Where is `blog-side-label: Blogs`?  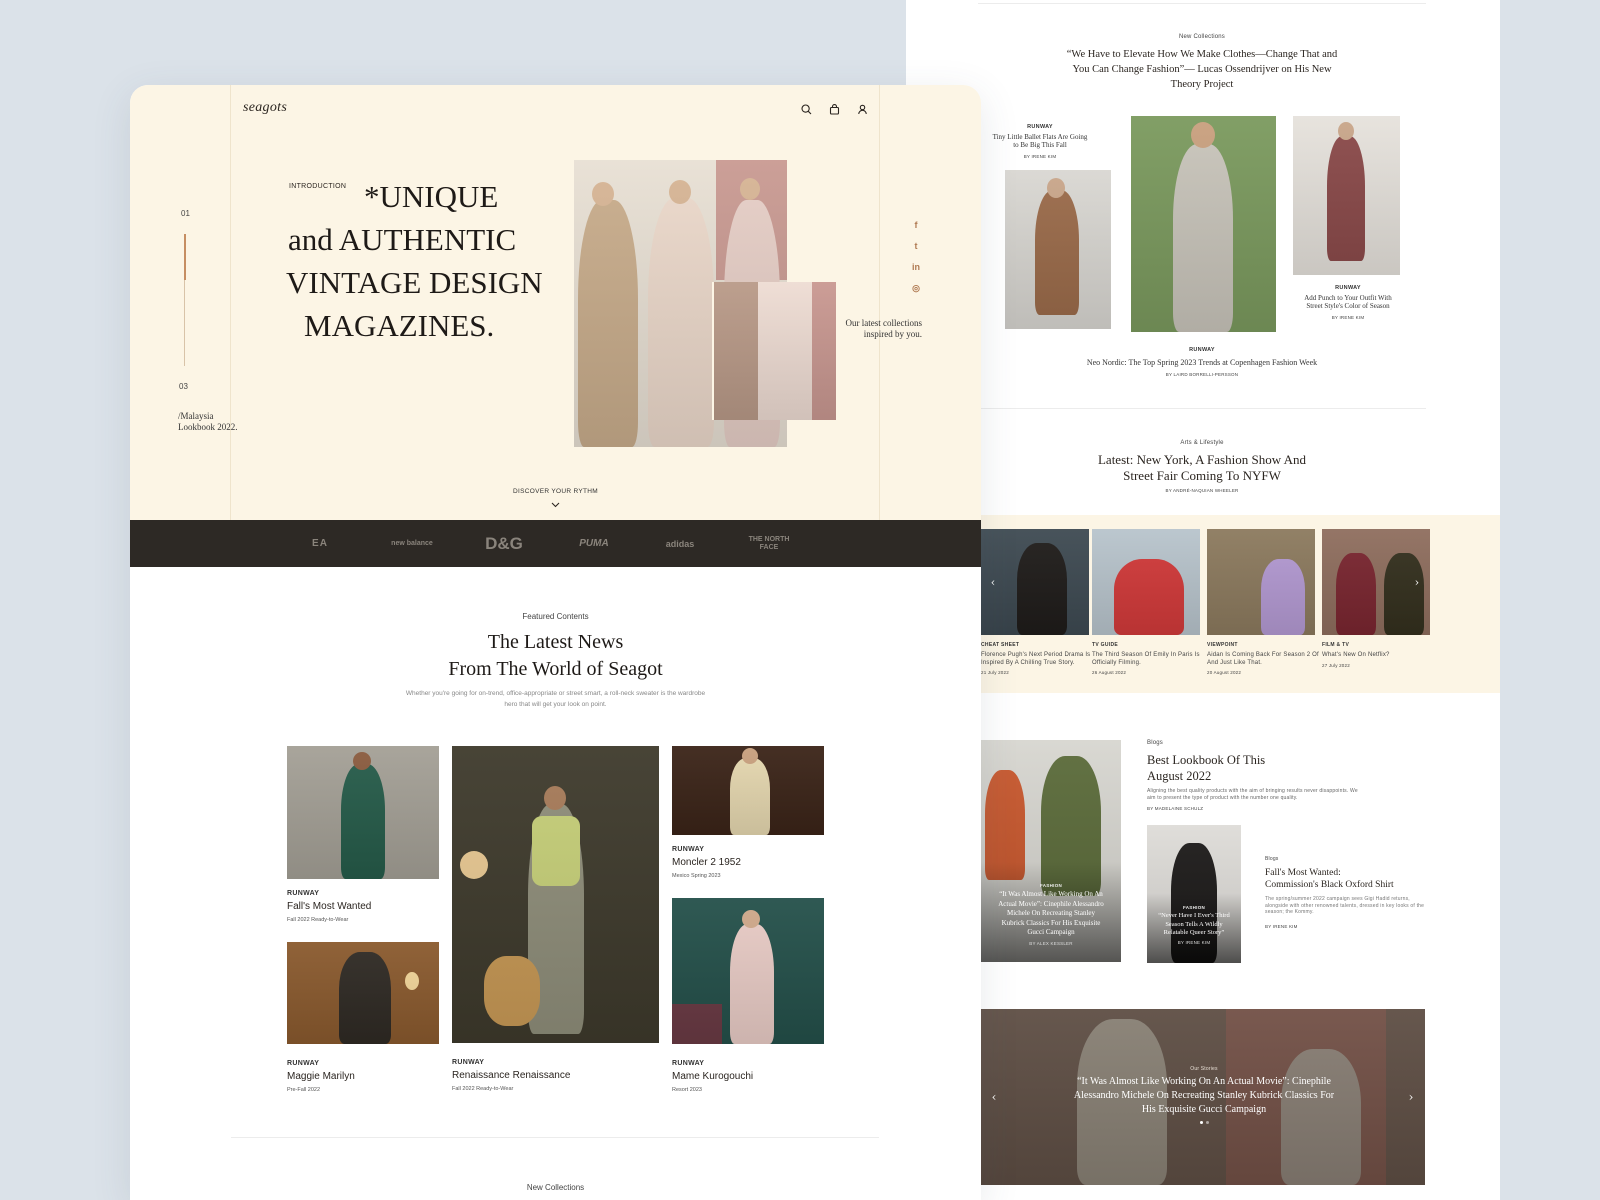 blog-side-label: Blogs is located at coordinates (1272, 859).